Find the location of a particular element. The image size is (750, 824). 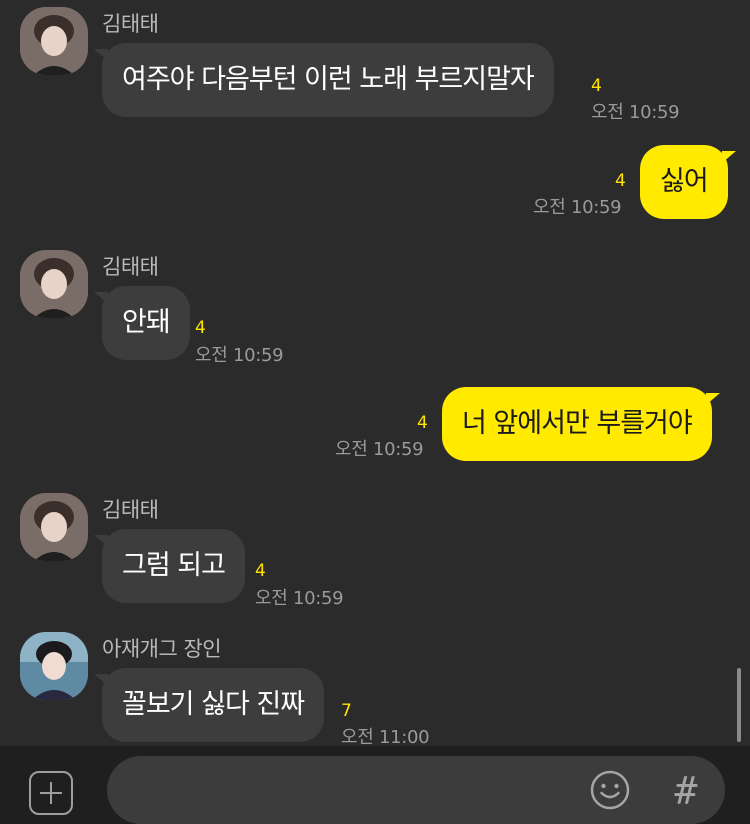

scrollbar is located at coordinates (739, 705).